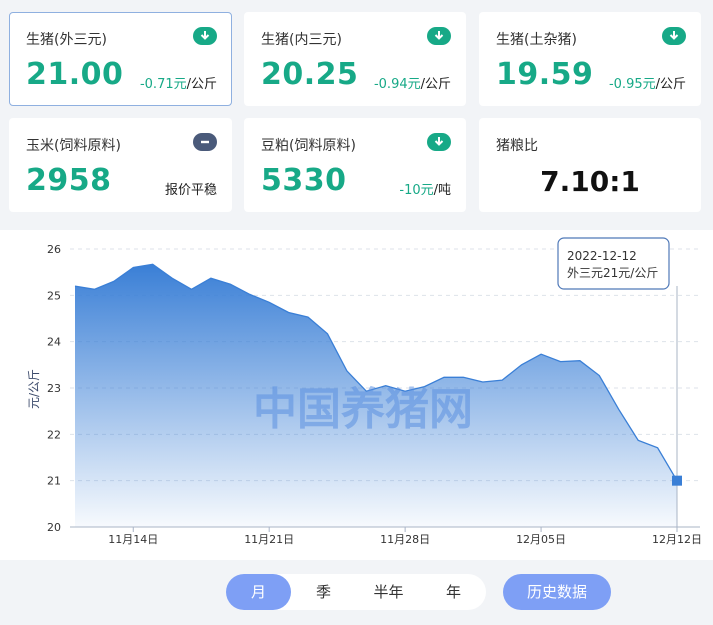 The height and width of the screenshot is (625, 713). What do you see at coordinates (54, 434) in the screenshot?
I see `y-tick-label: 22` at bounding box center [54, 434].